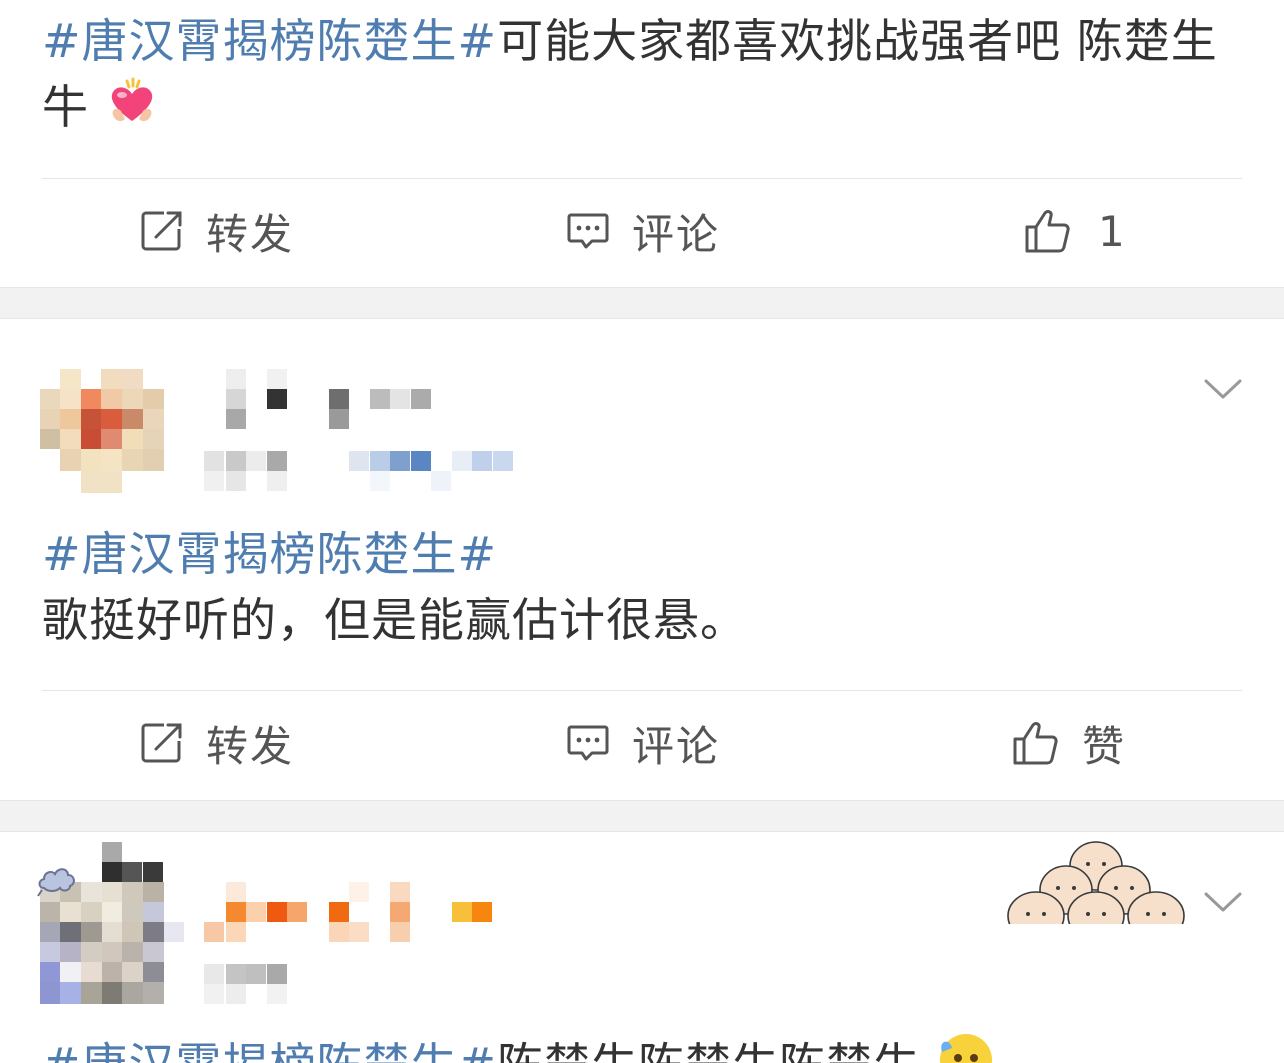 This screenshot has width=1284, height=1063. I want to click on like-button: 赞, so click(1069, 743).